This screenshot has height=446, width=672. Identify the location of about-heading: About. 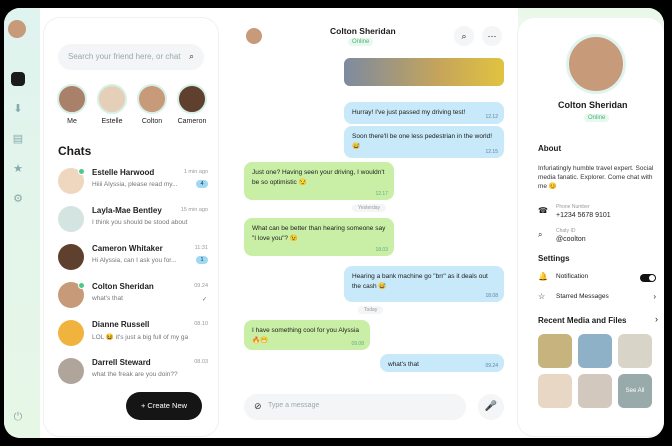
(550, 148).